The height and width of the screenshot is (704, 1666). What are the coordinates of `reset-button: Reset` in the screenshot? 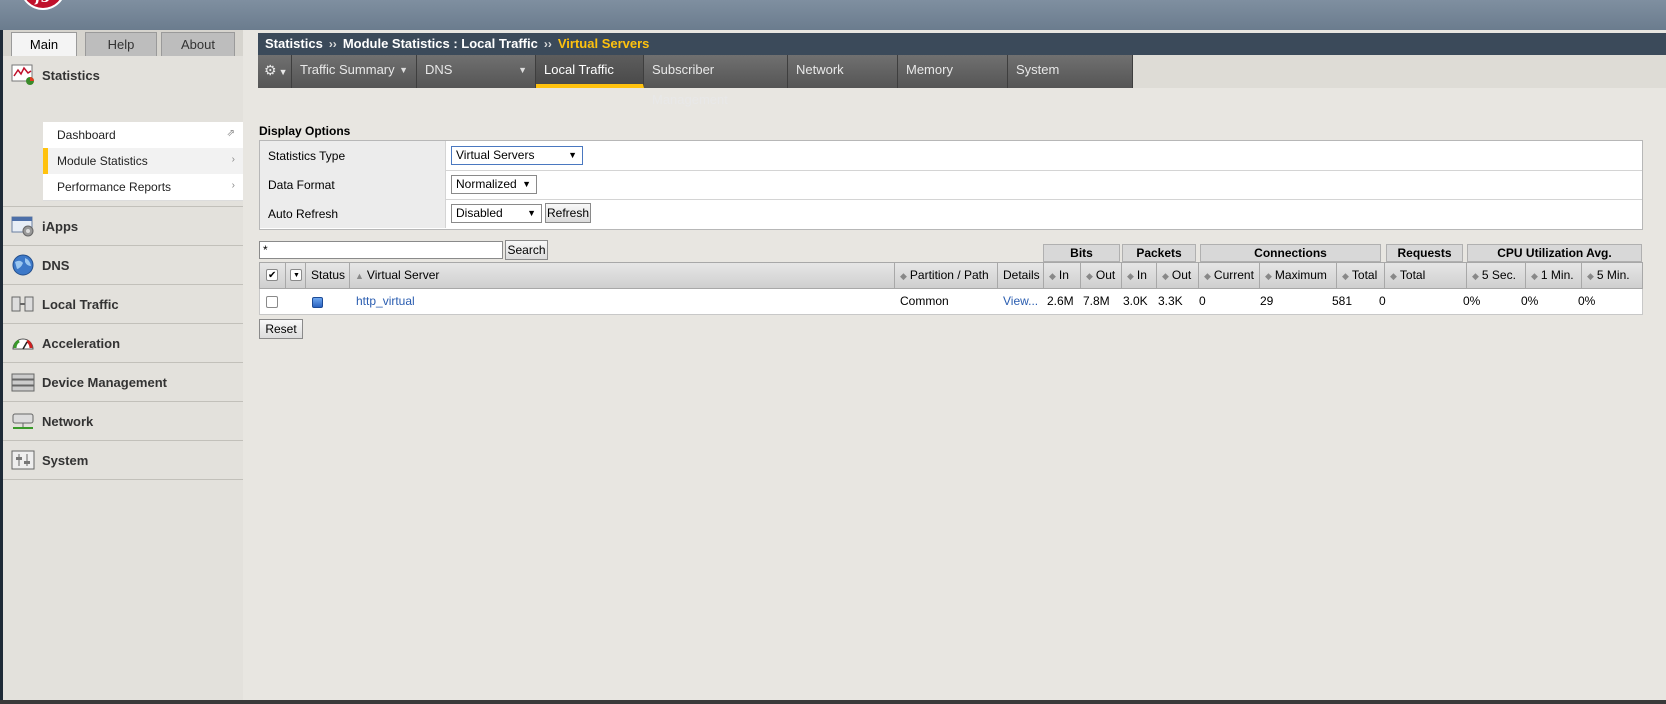 It's located at (281, 329).